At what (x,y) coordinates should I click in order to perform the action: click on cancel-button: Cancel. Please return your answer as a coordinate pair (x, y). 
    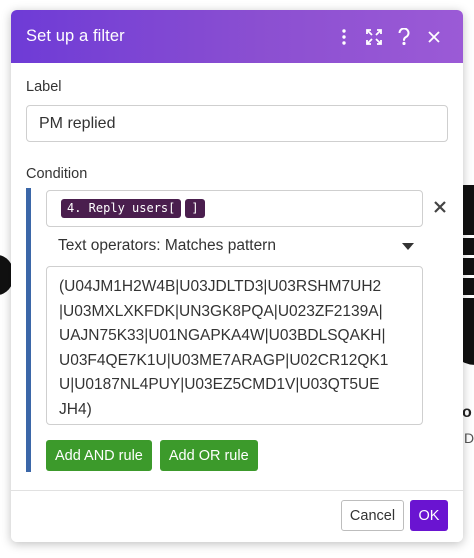
    Looking at the image, I should click on (372, 515).